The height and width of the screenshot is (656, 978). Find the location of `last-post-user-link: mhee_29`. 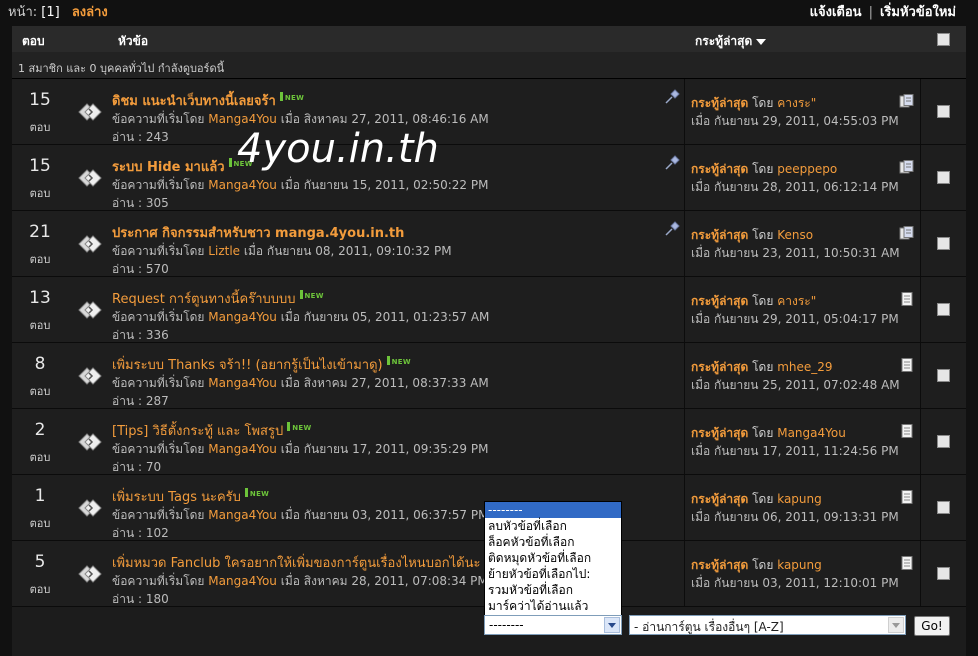

last-post-user-link: mhee_29 is located at coordinates (804, 367).